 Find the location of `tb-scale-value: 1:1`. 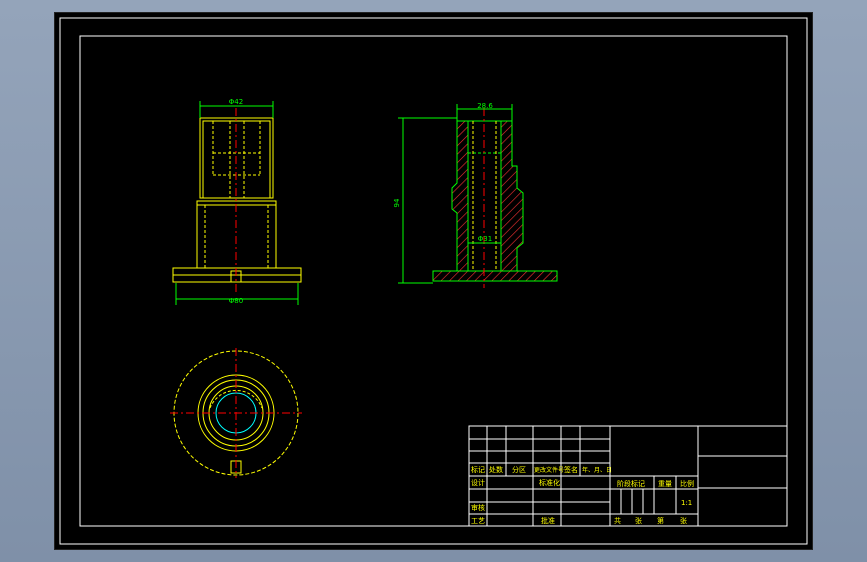

tb-scale-value: 1:1 is located at coordinates (686, 503).